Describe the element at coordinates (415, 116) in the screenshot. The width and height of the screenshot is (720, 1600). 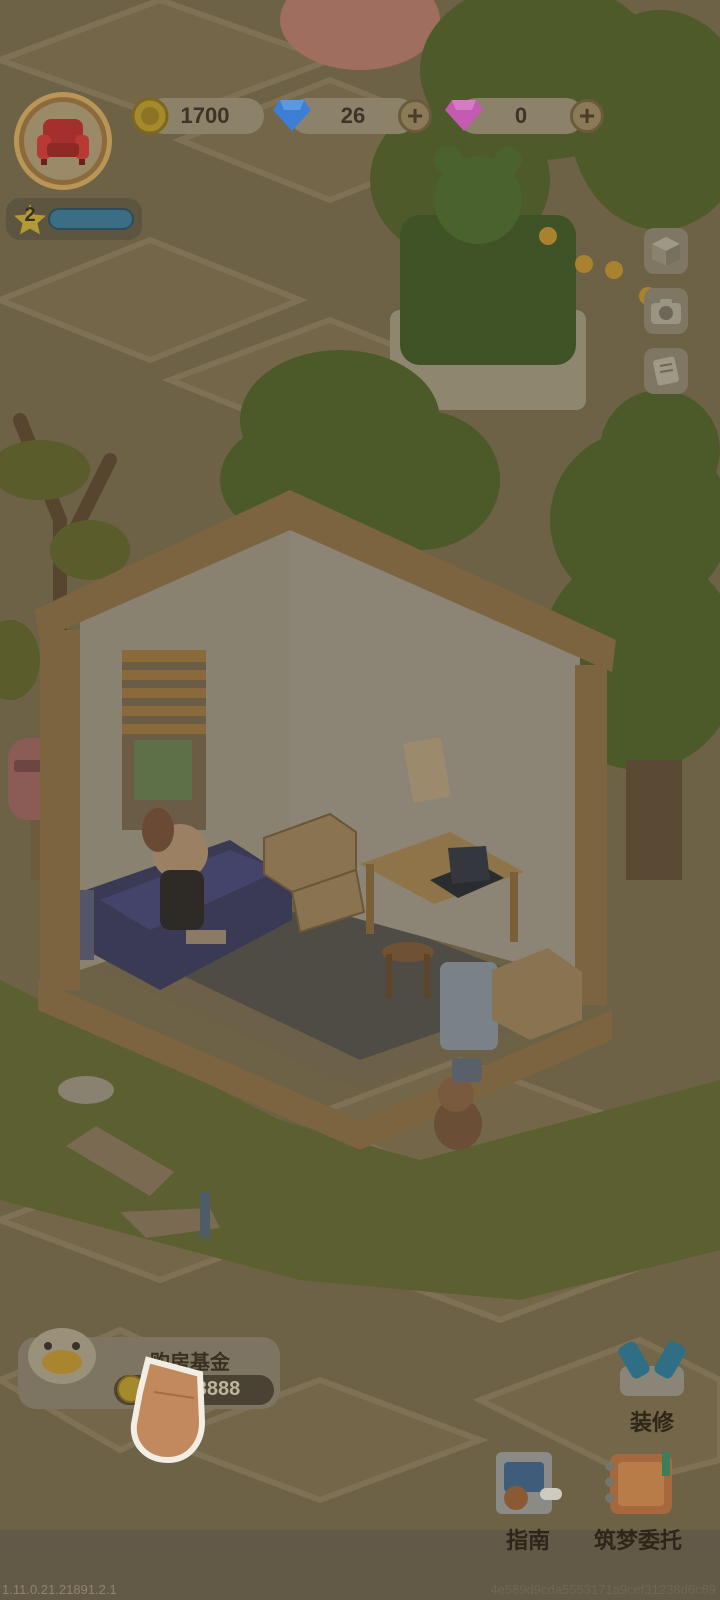
I see `add-diamond-button: +` at that location.